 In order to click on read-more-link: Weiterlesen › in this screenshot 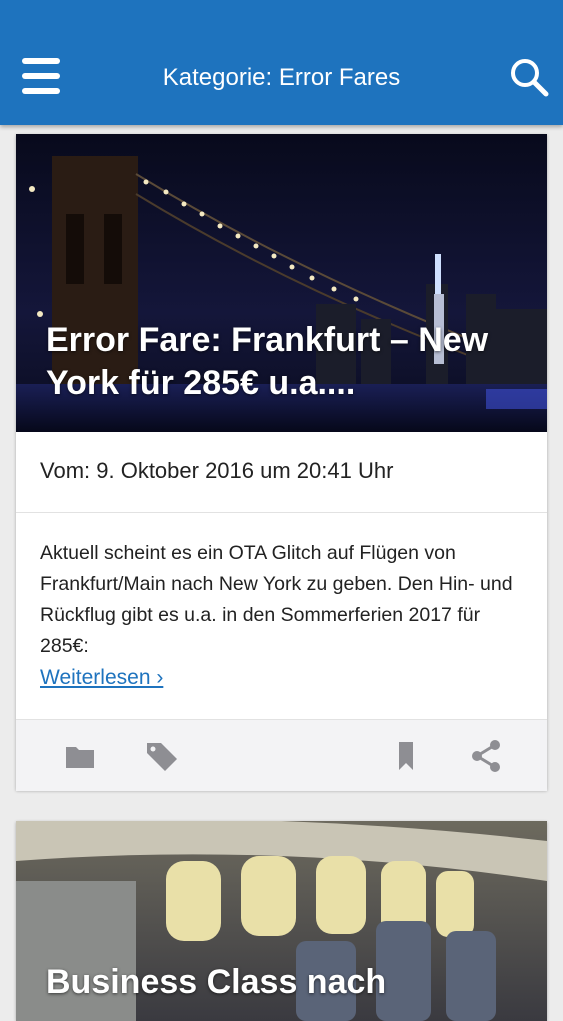, I will do `click(101, 678)`.